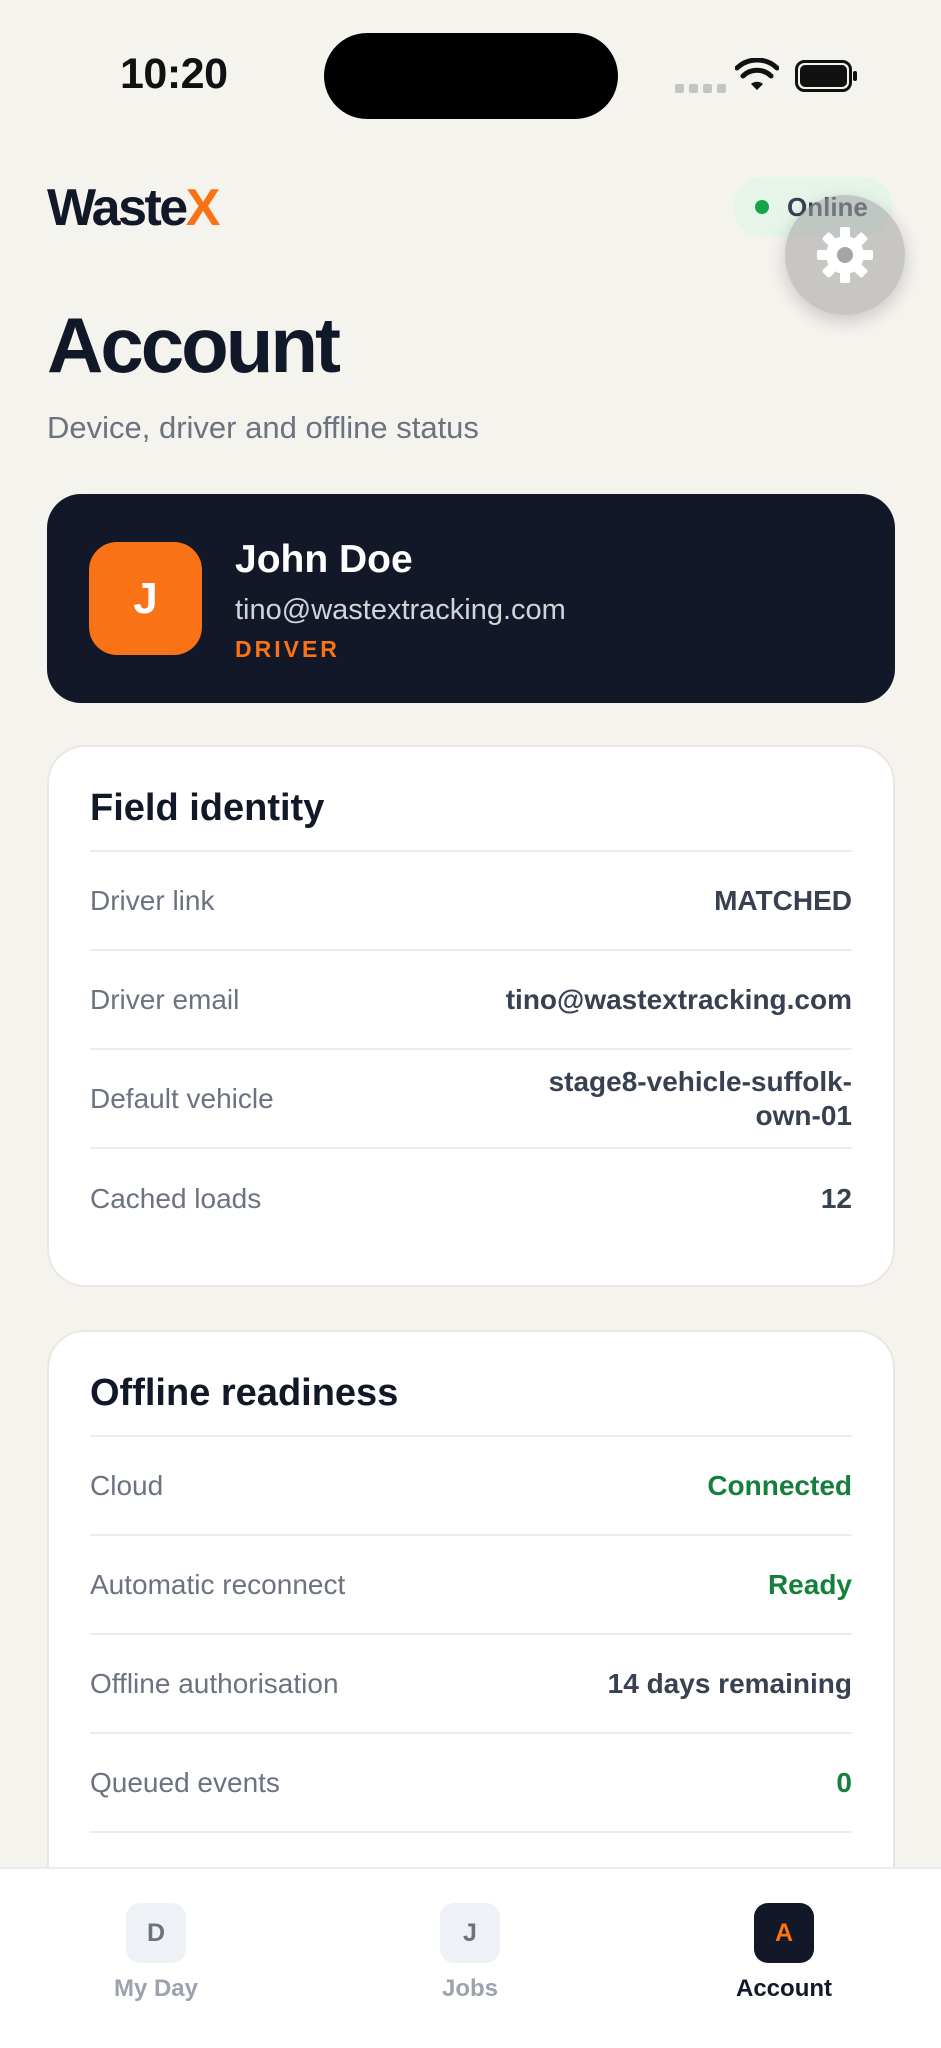  I want to click on info-row-cloud: Cloud Connected, so click(471, 1486).